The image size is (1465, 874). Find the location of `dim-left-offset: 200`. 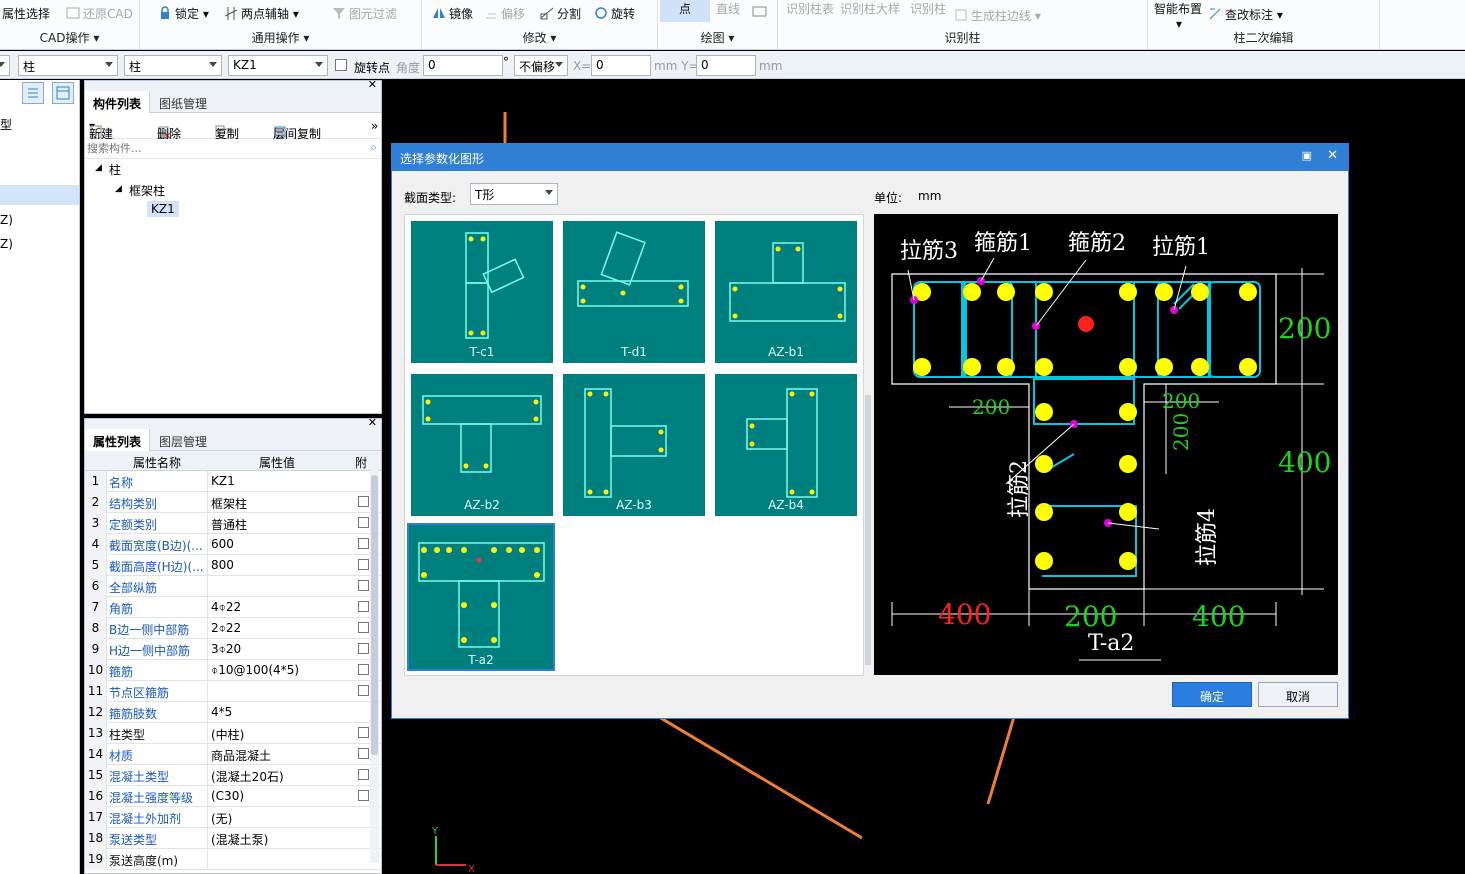

dim-left-offset: 200 is located at coordinates (991, 407).